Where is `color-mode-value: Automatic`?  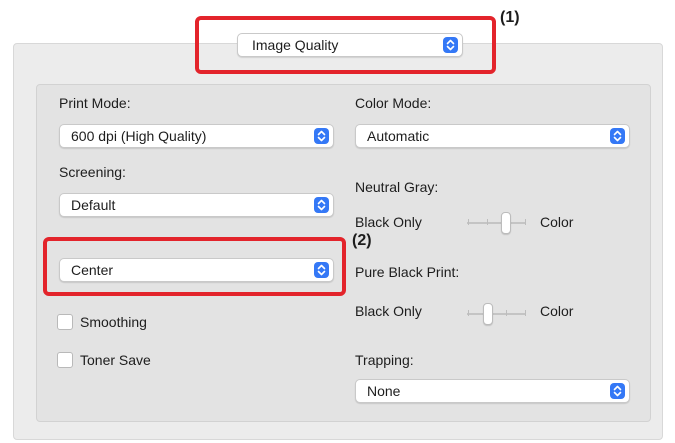
color-mode-value: Automatic is located at coordinates (398, 136).